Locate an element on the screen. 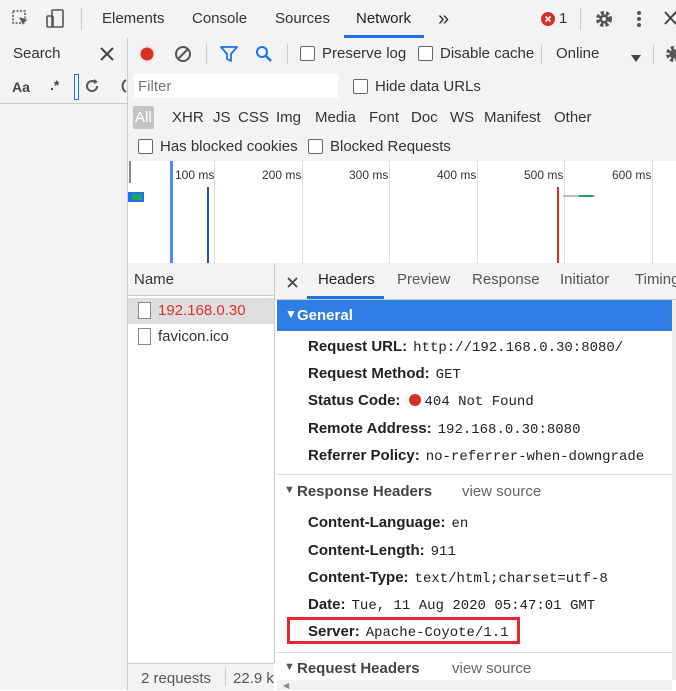  inspect-element-icon is located at coordinates (21, 21).